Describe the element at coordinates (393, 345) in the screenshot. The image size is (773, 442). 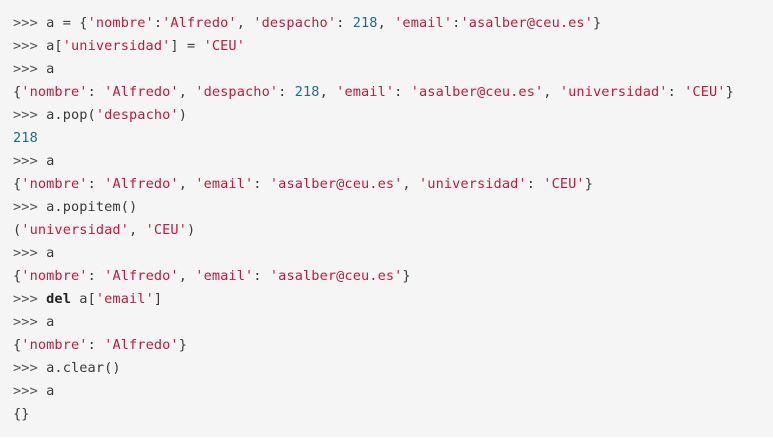
I see `code-line: {'nombre': 'Alfredo'}` at that location.